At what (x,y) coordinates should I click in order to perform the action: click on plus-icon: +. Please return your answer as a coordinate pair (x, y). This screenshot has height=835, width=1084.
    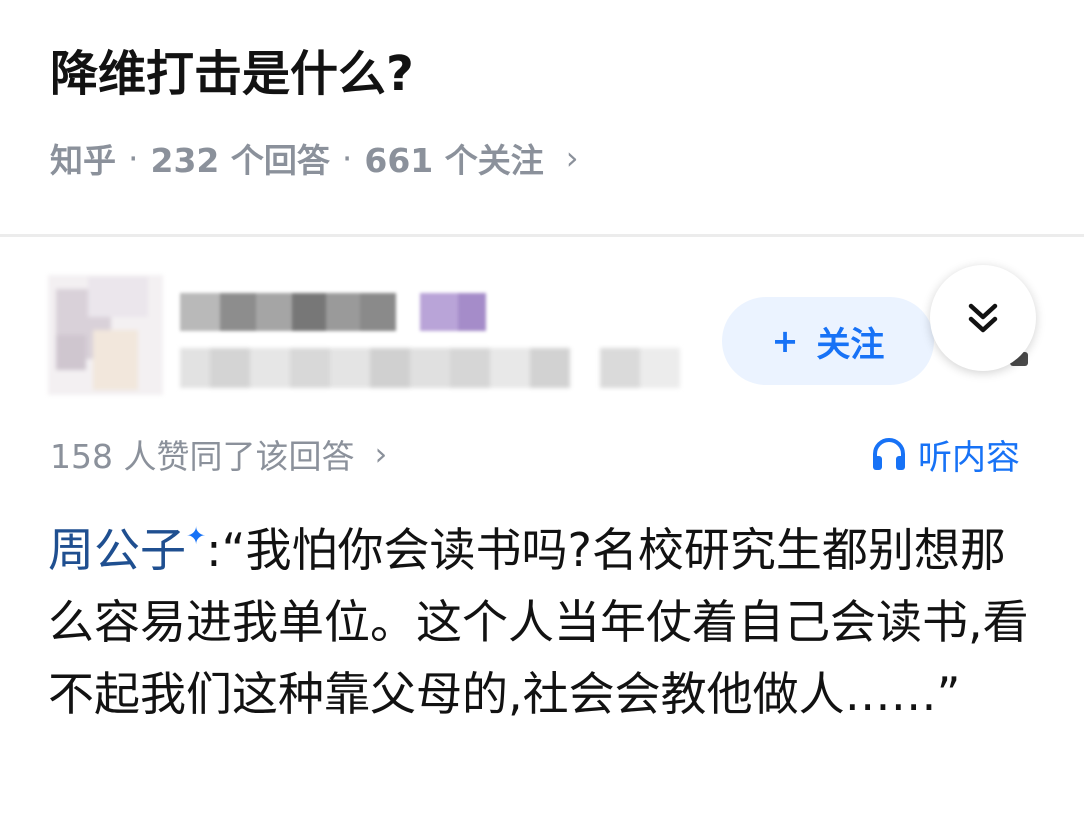
    Looking at the image, I should click on (785, 341).